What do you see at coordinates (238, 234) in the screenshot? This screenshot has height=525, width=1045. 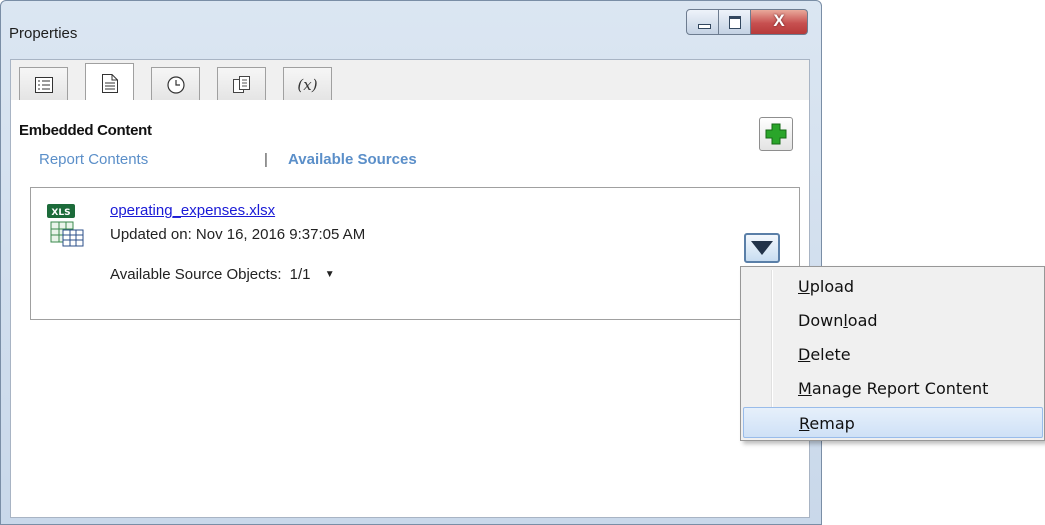 I see `updated-timestamp: Updated on: Nov 16, 2016 9:37:05 AM` at bounding box center [238, 234].